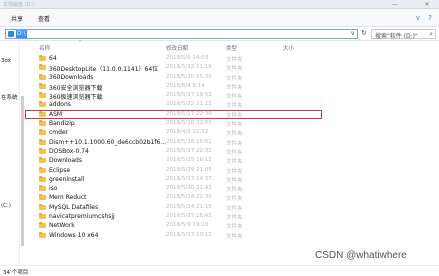  What do you see at coordinates (187, 132) in the screenshot?
I see `file-date: 2018/4/3 22:12` at bounding box center [187, 132].